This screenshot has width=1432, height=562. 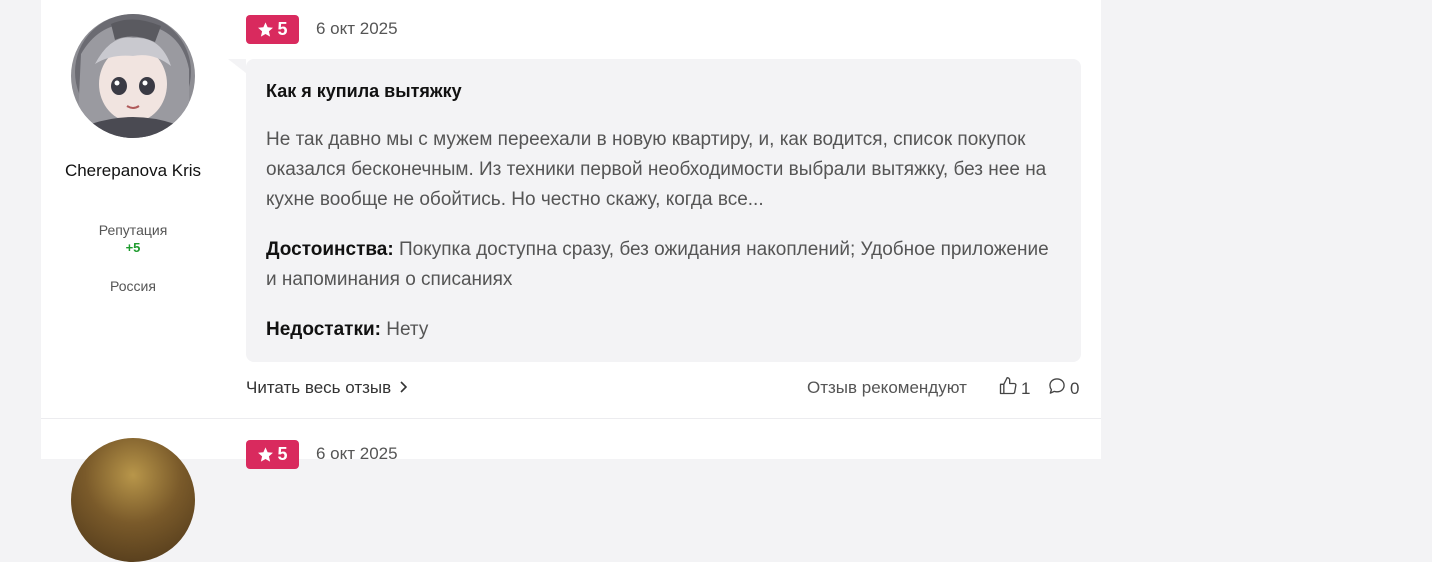 I want to click on review-divider, so click(x=571, y=418).